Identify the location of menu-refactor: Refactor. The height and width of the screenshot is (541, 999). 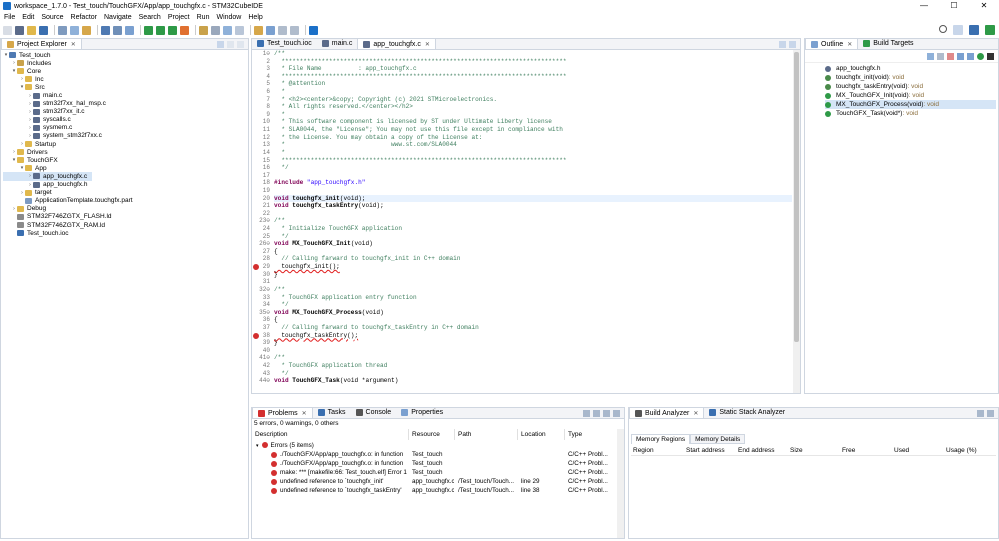
(84, 17).